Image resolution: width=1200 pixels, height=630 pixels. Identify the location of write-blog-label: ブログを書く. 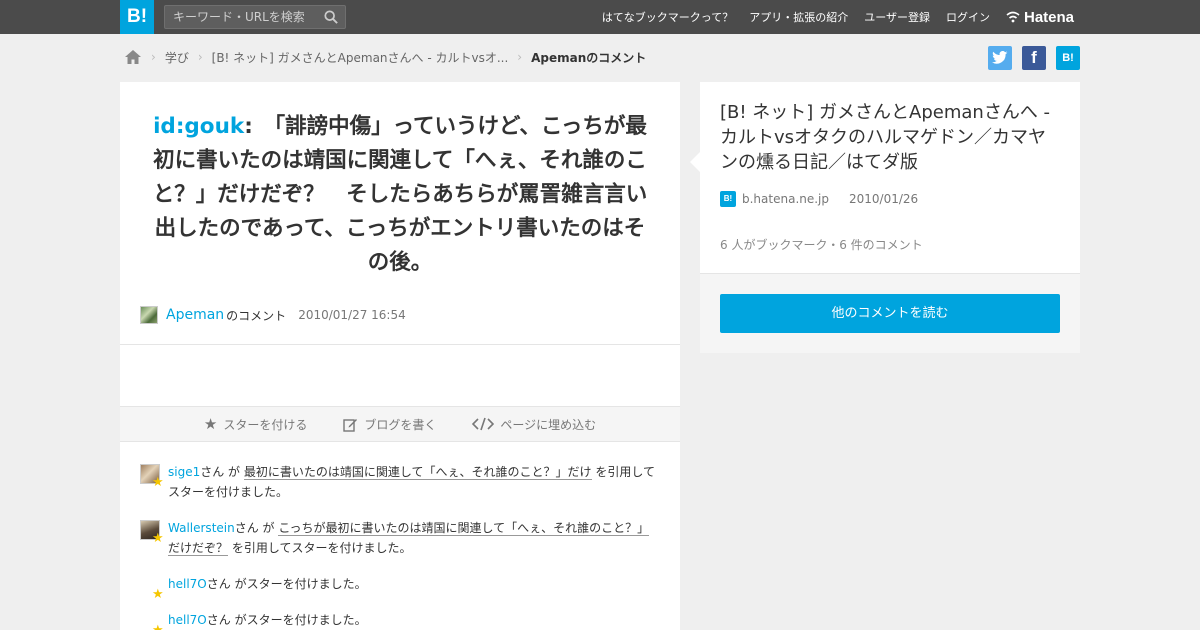
(400, 424).